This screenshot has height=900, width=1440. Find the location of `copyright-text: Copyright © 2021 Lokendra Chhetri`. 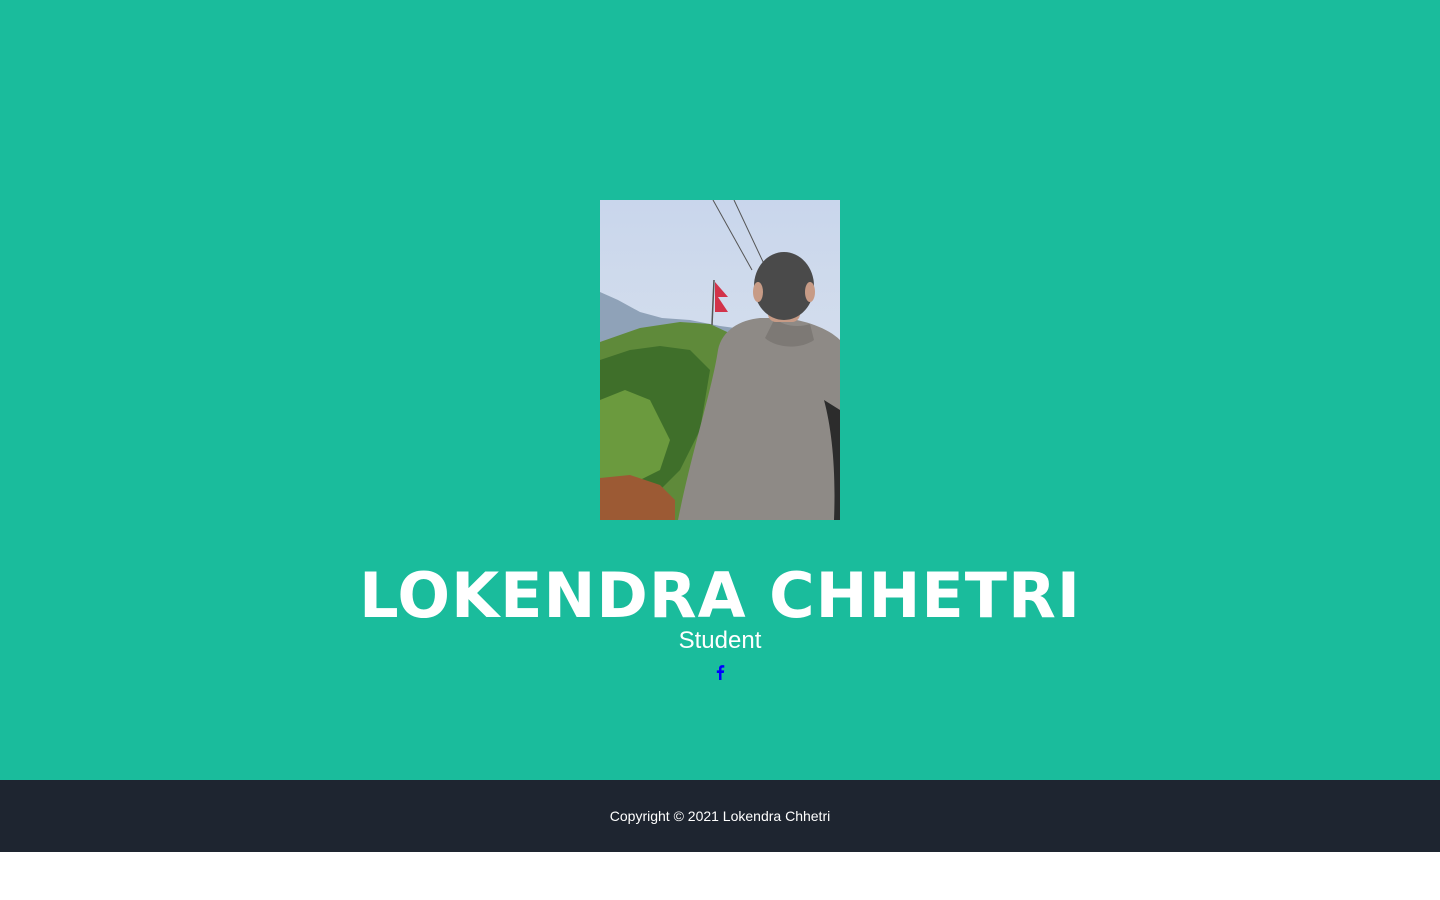

copyright-text: Copyright © 2021 Lokendra Chhetri is located at coordinates (720, 816).